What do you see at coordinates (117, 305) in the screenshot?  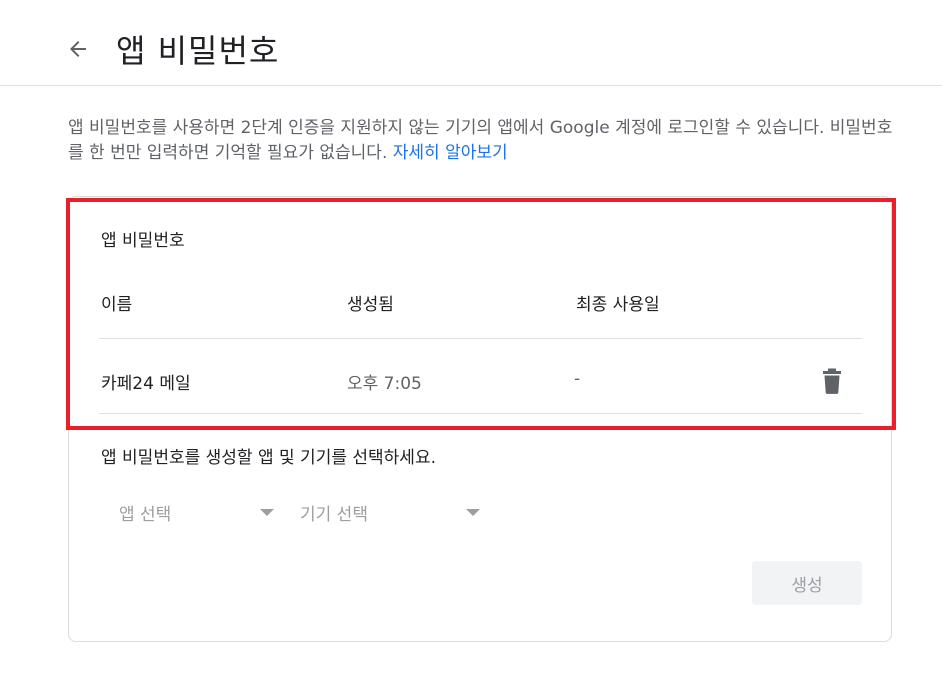 I see `column-header-name: 이름` at bounding box center [117, 305].